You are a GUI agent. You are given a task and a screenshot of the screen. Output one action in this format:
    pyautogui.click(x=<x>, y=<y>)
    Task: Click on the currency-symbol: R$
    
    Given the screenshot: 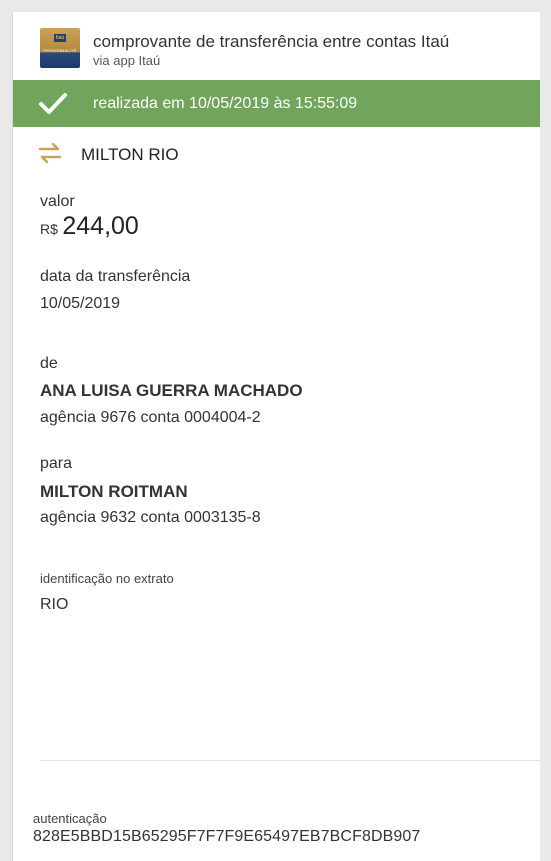 What is the action you would take?
    pyautogui.click(x=49, y=229)
    